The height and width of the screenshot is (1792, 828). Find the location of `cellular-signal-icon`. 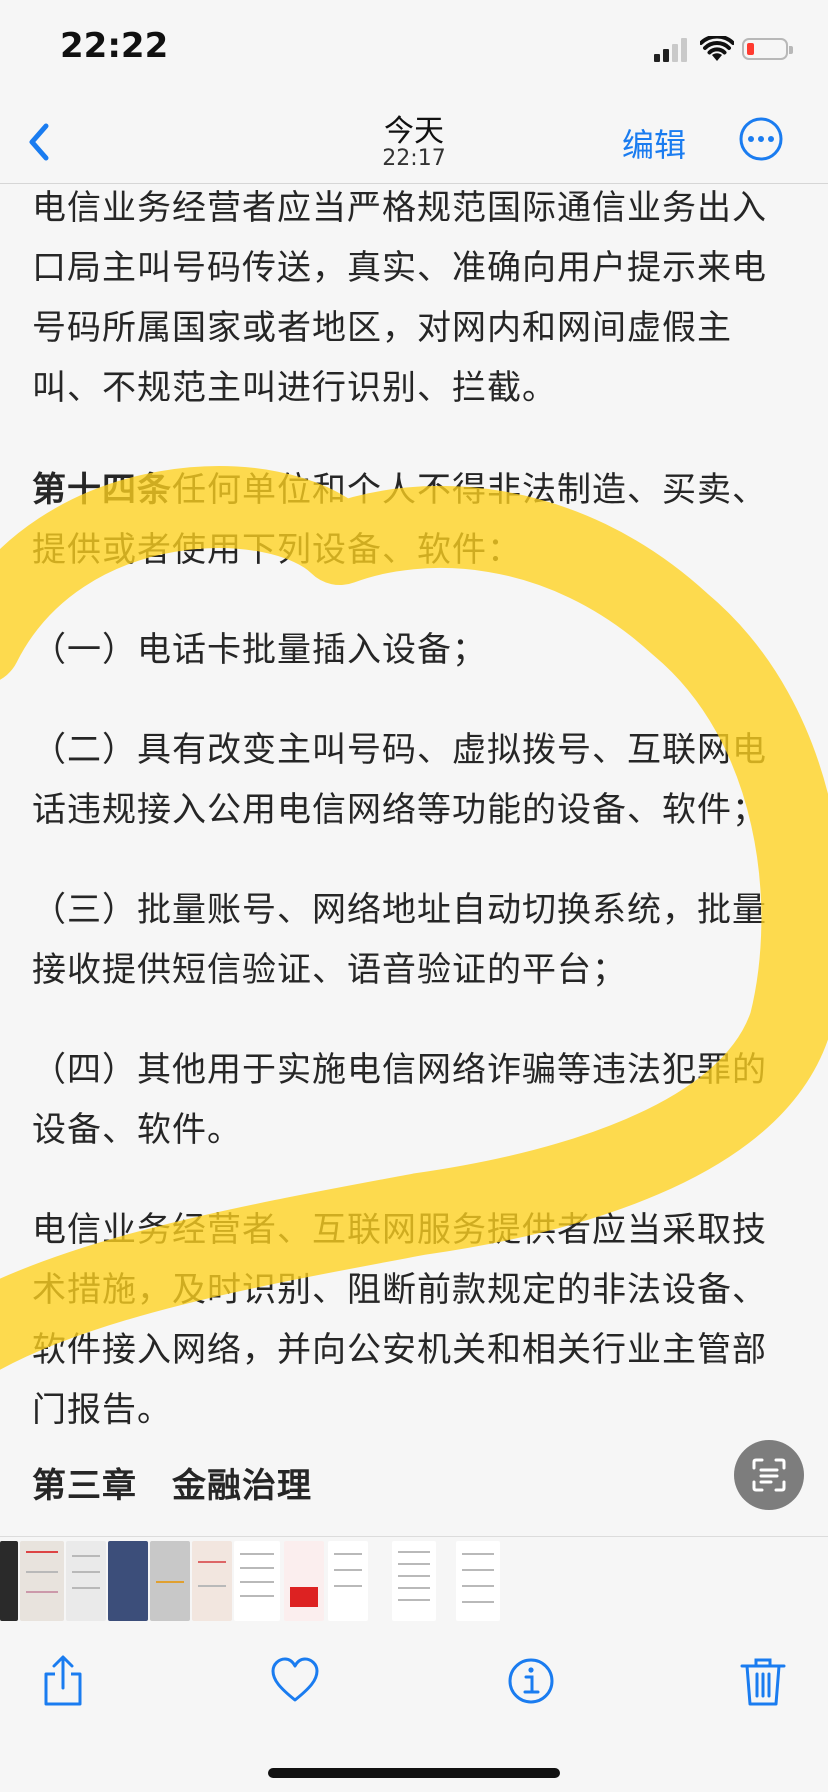

cellular-signal-icon is located at coordinates (670, 50).